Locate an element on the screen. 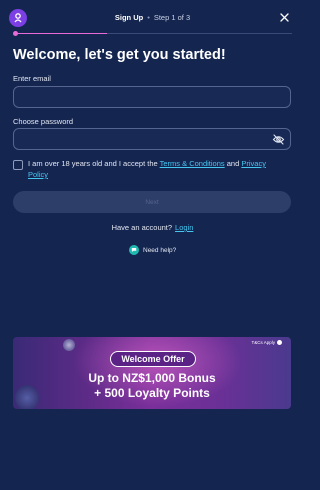 The image size is (320, 490). close-button is located at coordinates (284, 17).